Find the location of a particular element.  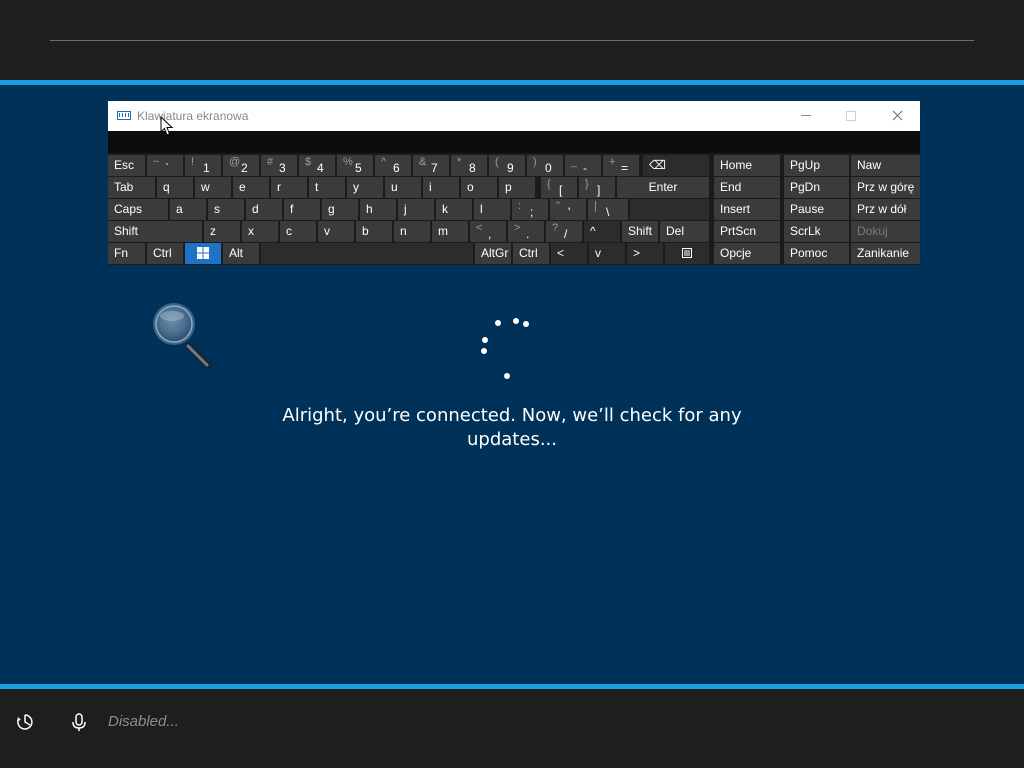

key-menu is located at coordinates (687, 253).